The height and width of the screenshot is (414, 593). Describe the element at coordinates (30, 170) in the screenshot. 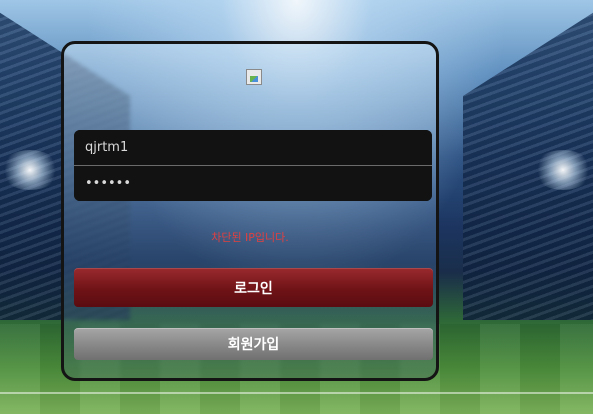

I see `stadium-light-left` at that location.